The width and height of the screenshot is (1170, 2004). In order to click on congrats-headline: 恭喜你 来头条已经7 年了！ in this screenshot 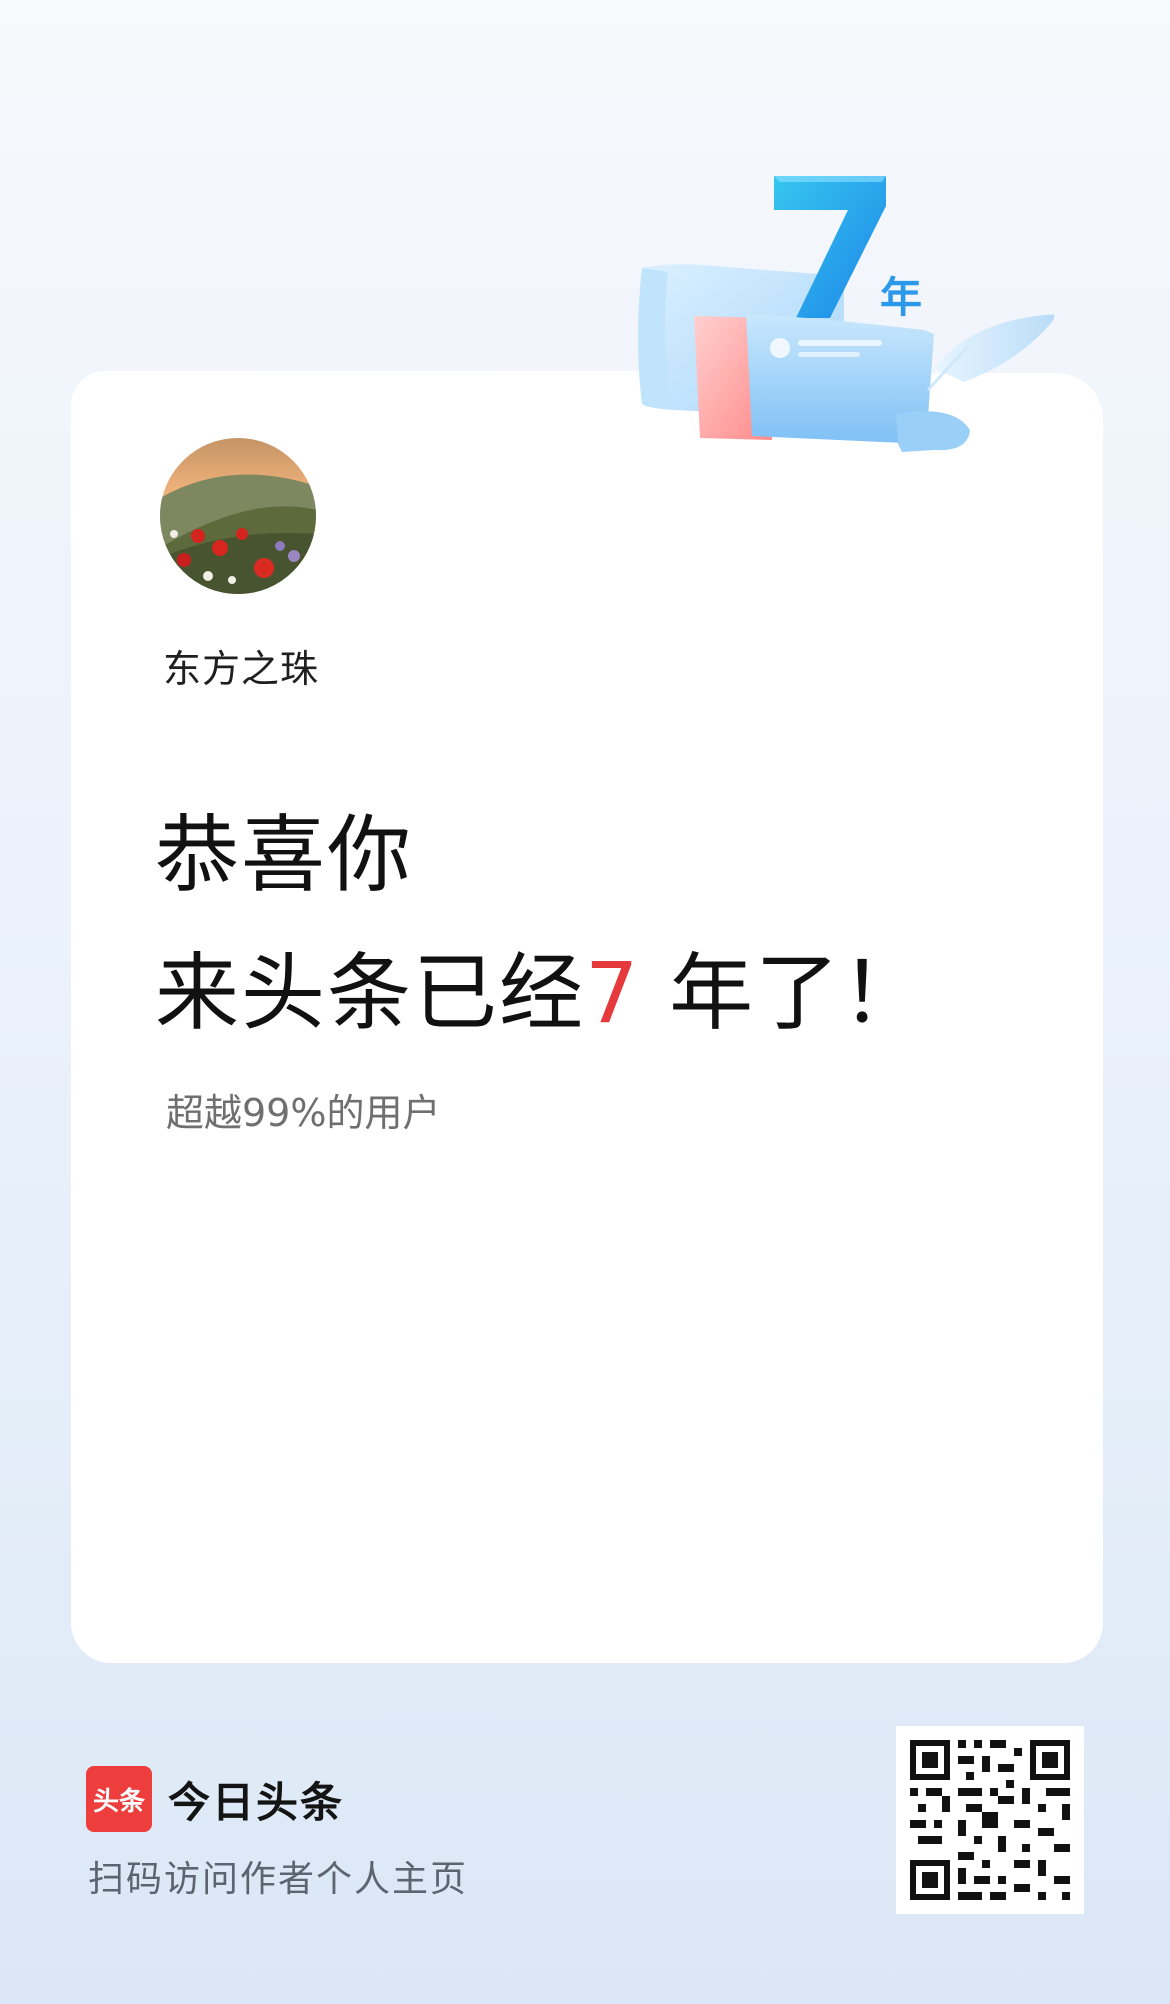, I will do `click(541, 924)`.